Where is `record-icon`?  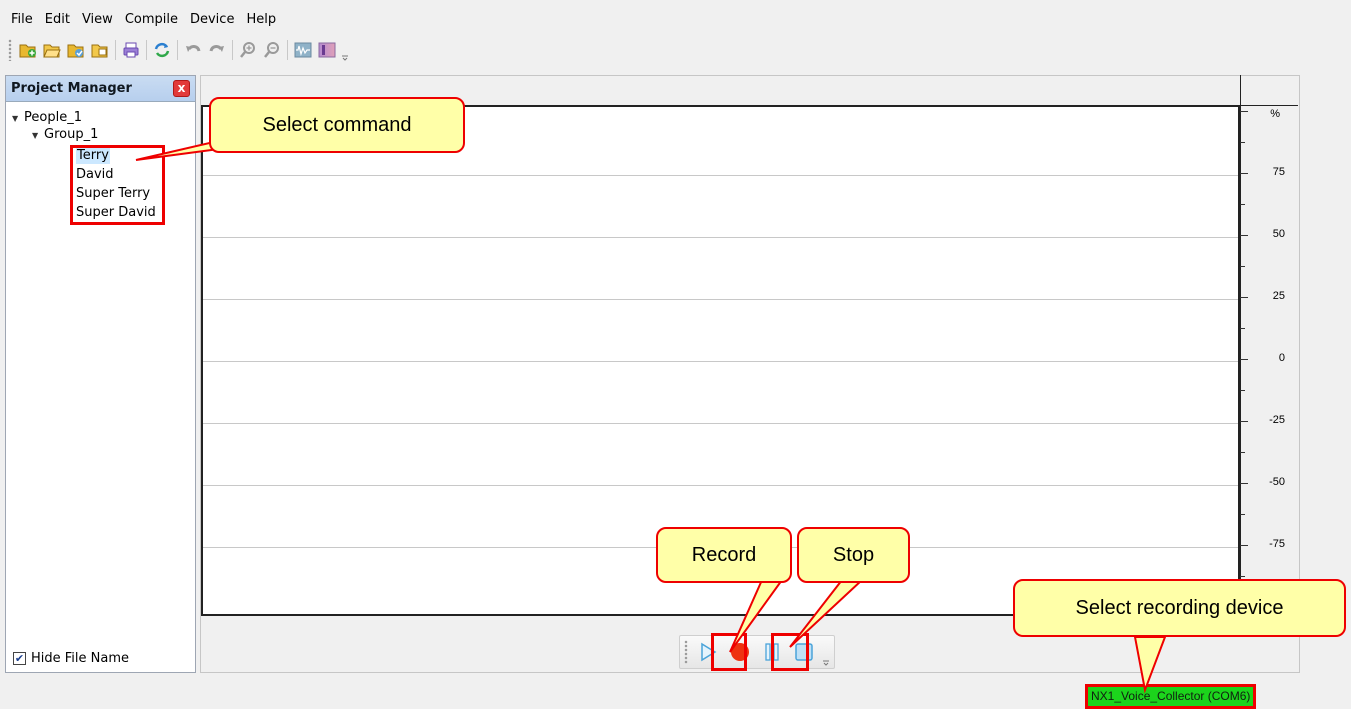
record-icon is located at coordinates (740, 652).